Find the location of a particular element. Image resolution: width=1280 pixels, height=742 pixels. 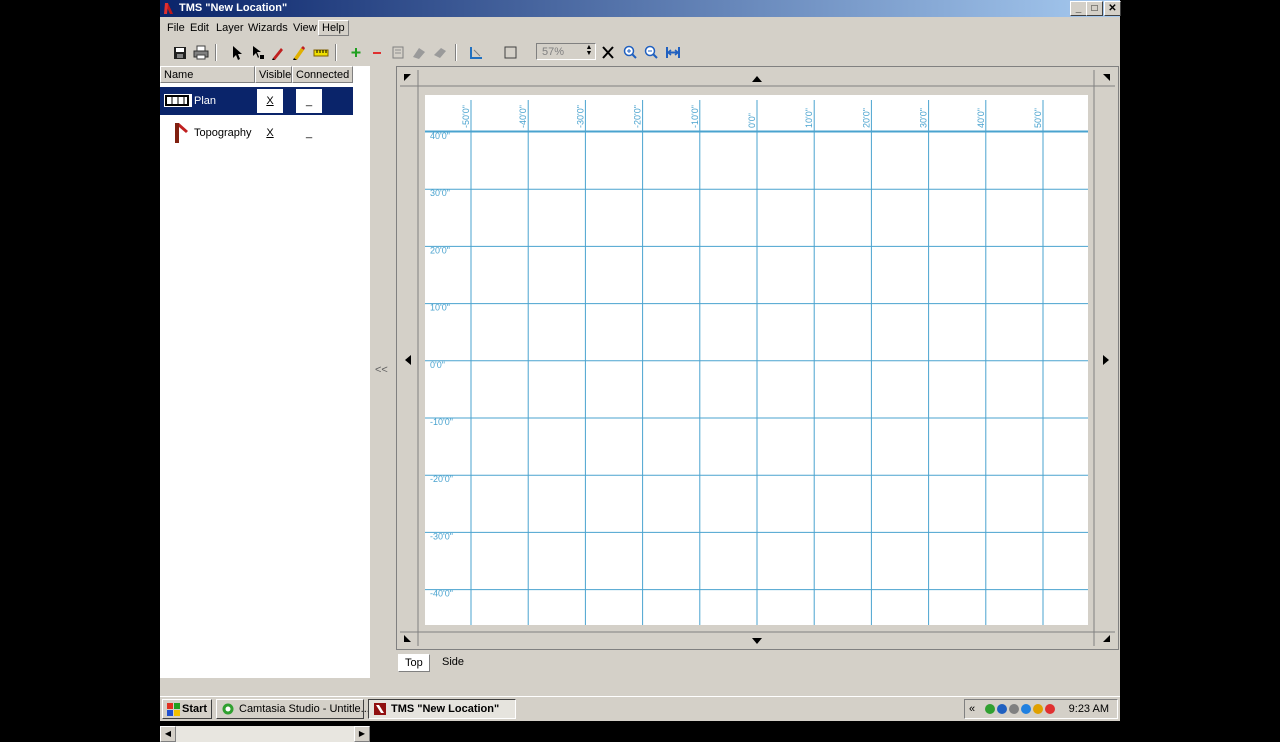

panel-splitter: << is located at coordinates (381, 372).